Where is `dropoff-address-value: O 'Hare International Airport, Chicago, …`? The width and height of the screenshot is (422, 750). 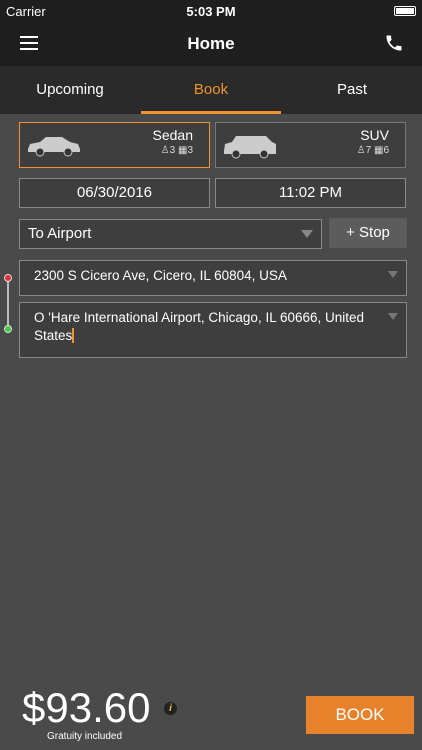 dropoff-address-value: O 'Hare International Airport, Chicago, … is located at coordinates (199, 326).